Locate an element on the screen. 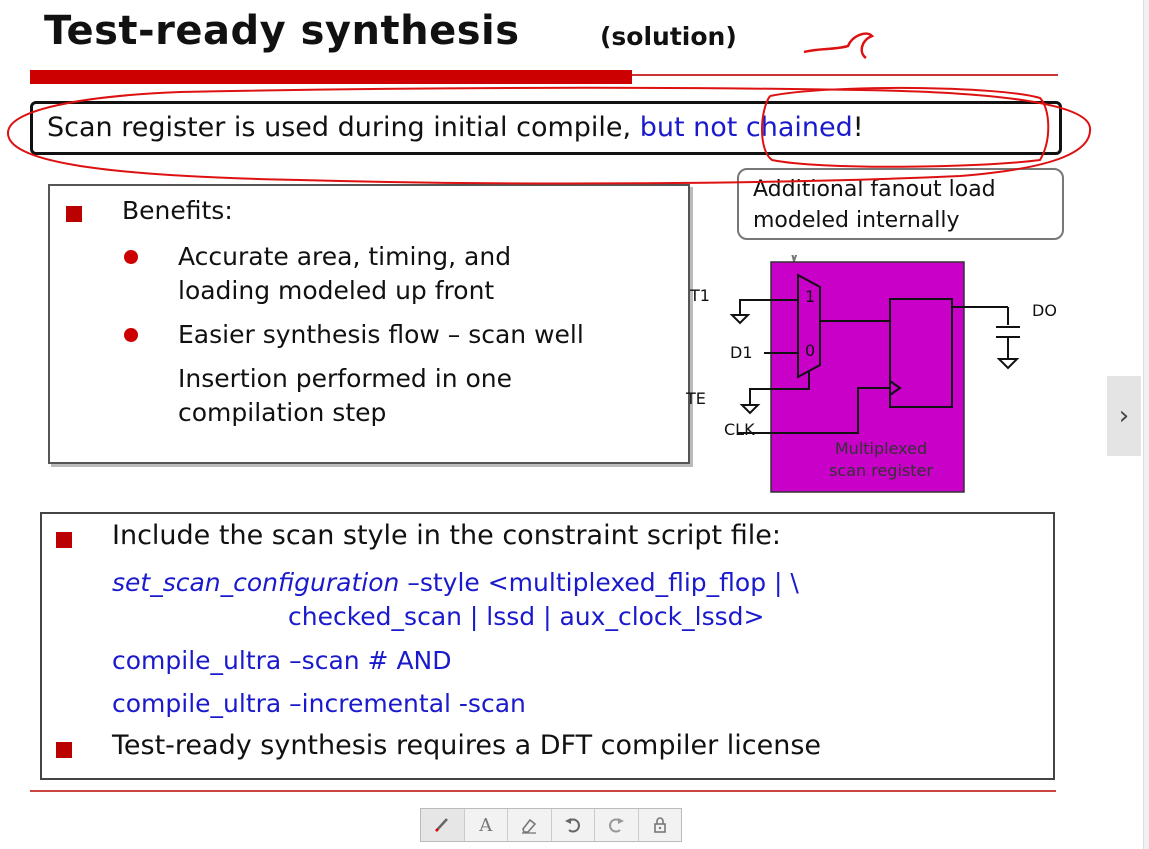 The width and height of the screenshot is (1149, 849). flip-flop-symbol is located at coordinates (921, 353).